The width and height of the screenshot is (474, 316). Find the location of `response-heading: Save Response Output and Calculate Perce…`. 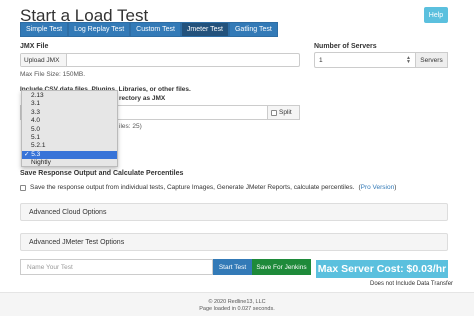

response-heading: Save Response Output and Calculate Perce… is located at coordinates (102, 173).